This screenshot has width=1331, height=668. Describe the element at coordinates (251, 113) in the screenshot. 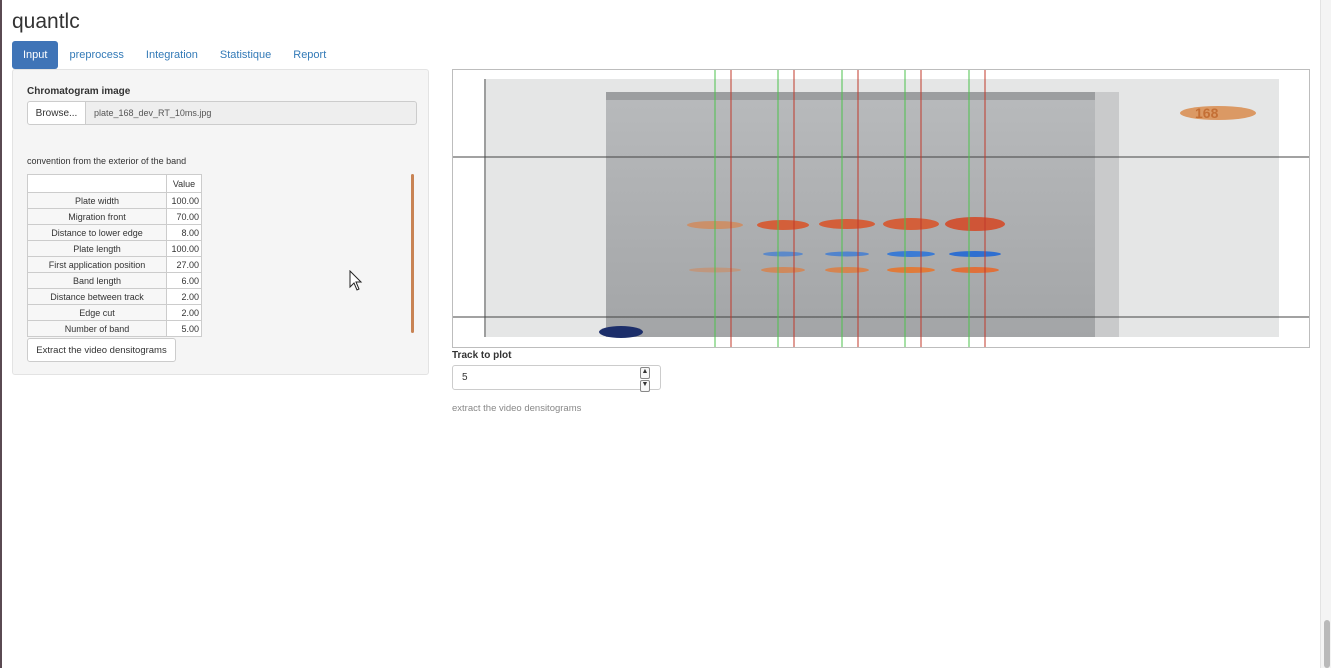

I see `file-name-field: plate_168_dev_RT_10ms.jpg` at that location.